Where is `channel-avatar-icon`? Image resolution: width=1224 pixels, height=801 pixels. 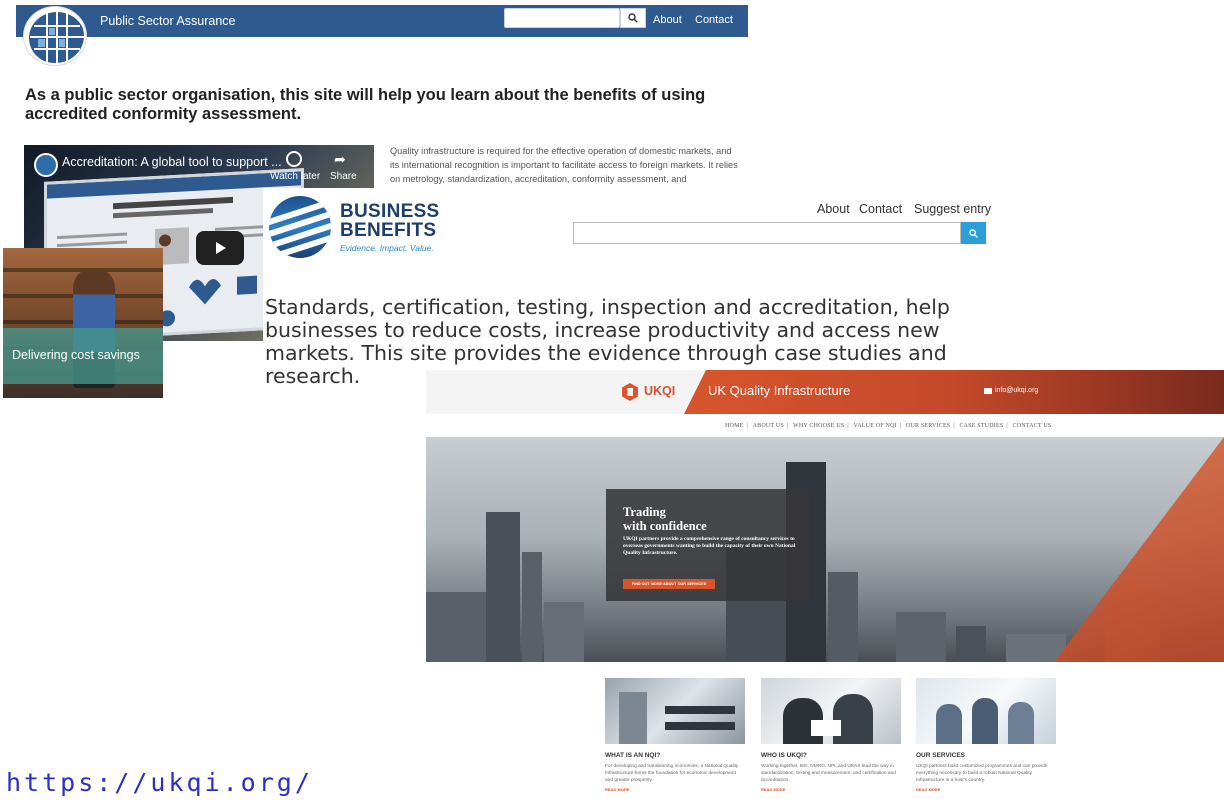
channel-avatar-icon is located at coordinates (46, 165).